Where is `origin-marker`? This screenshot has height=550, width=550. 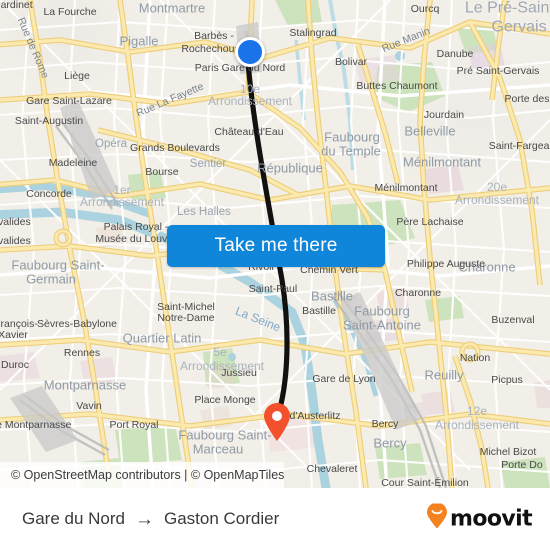 origin-marker is located at coordinates (250, 52).